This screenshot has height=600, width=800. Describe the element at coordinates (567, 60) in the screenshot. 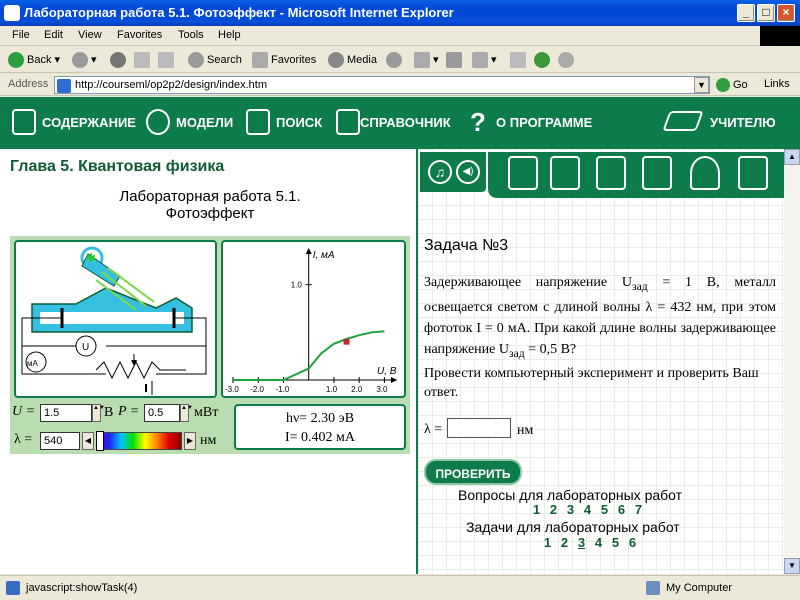

I see `research-button` at that location.